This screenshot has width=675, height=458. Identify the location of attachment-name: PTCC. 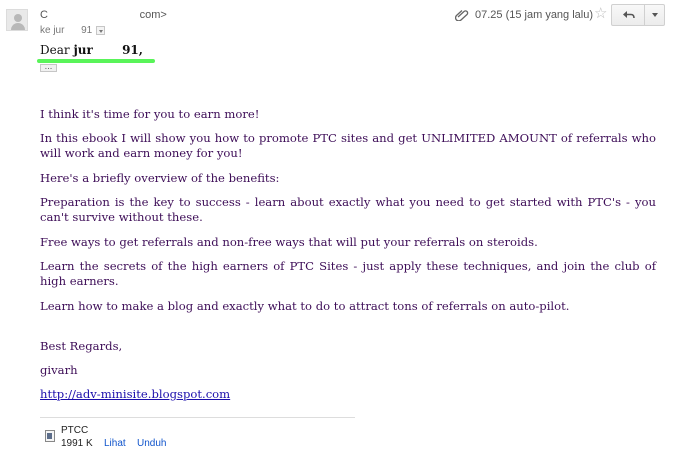
(75, 430).